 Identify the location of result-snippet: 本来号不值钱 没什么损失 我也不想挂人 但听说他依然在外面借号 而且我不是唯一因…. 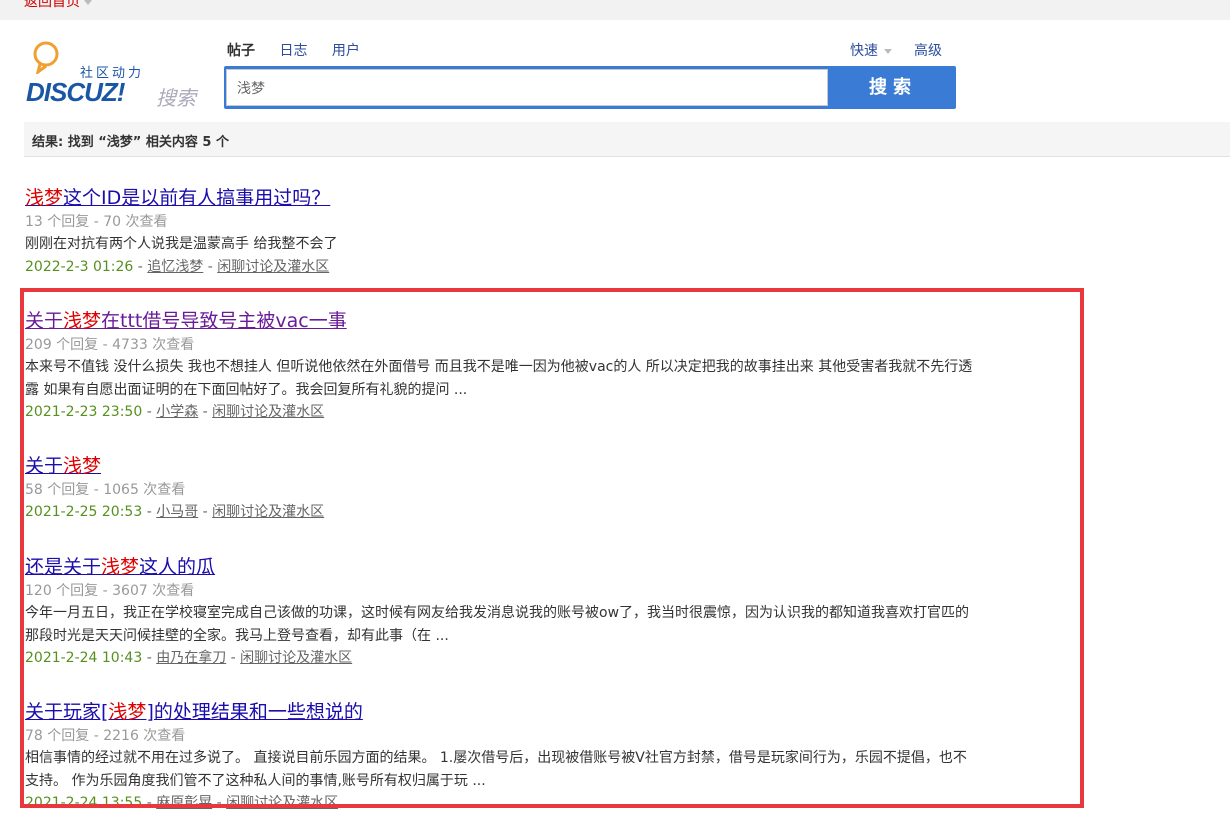
(499, 378).